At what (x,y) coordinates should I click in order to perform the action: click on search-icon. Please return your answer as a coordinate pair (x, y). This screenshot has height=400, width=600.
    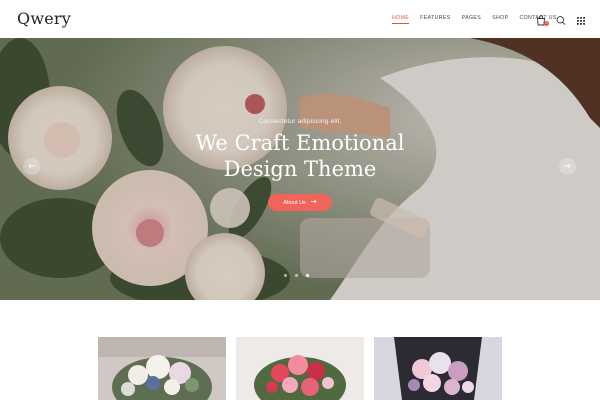
    Looking at the image, I should click on (561, 19).